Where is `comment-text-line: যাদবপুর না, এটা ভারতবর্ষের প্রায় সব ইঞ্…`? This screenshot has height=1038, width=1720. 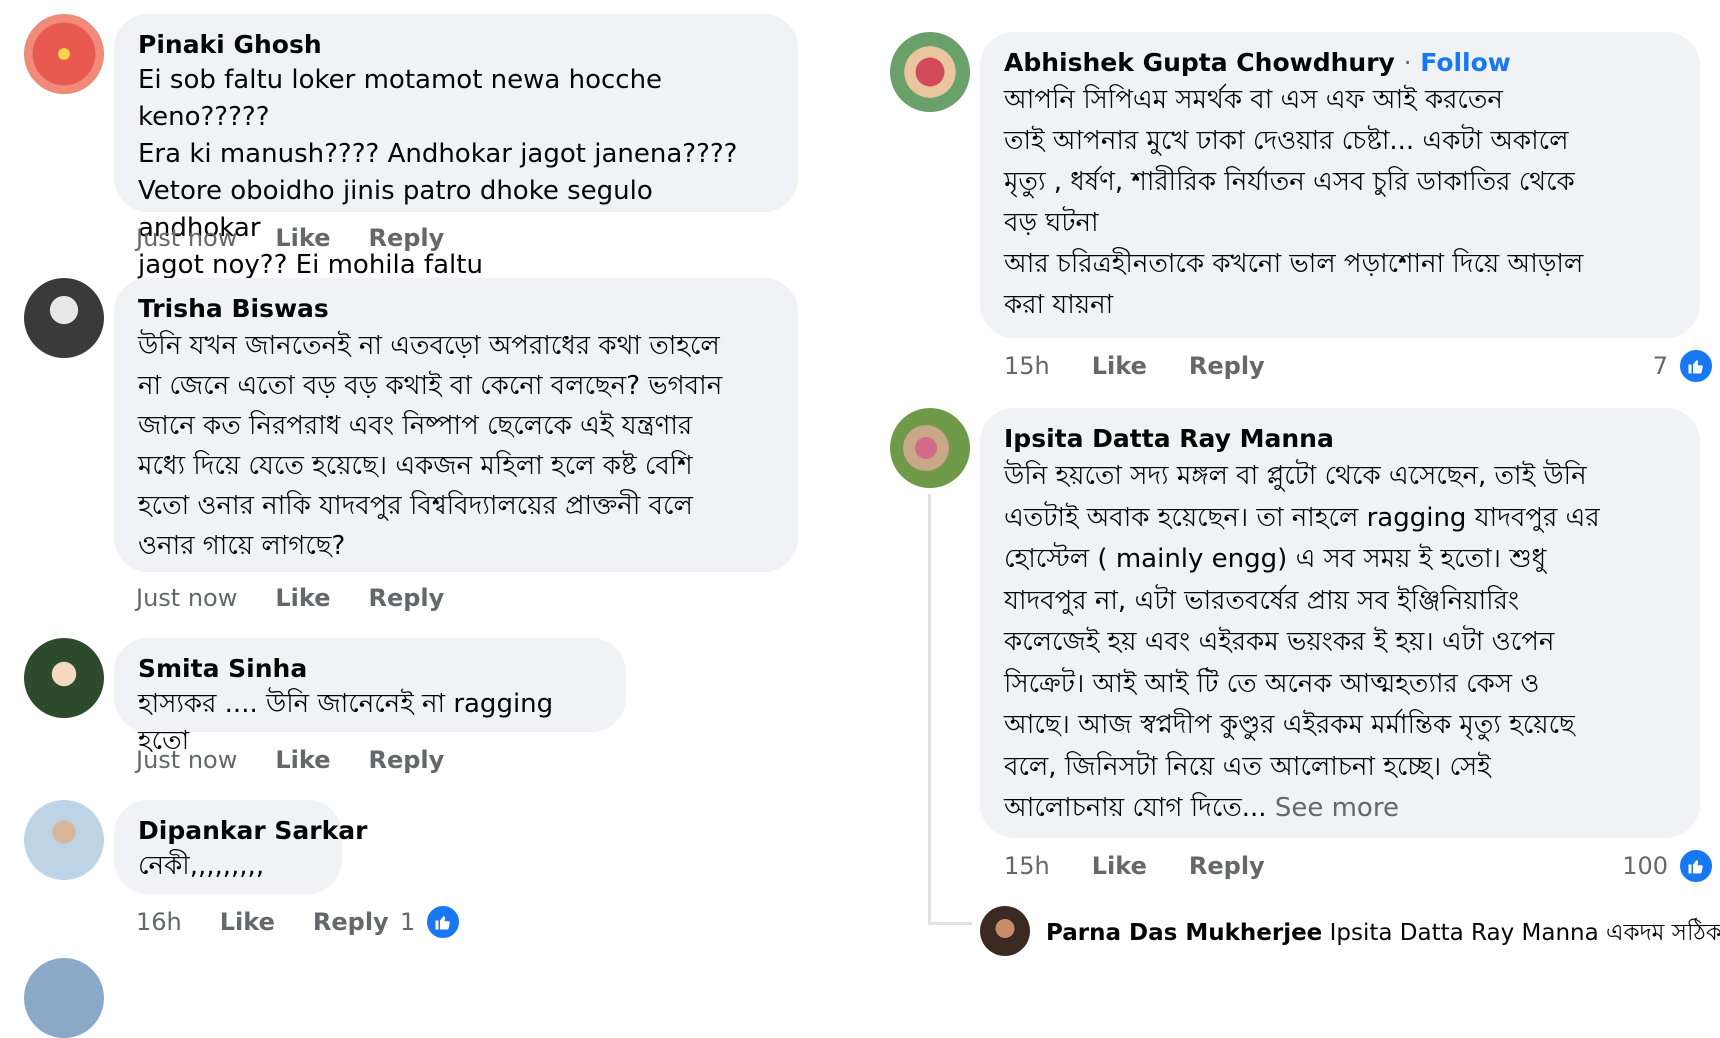 comment-text-line: যাদবপুর না, এটা ভারতবর্ষের প্রায় সব ইঞ্… is located at coordinates (1262, 600).